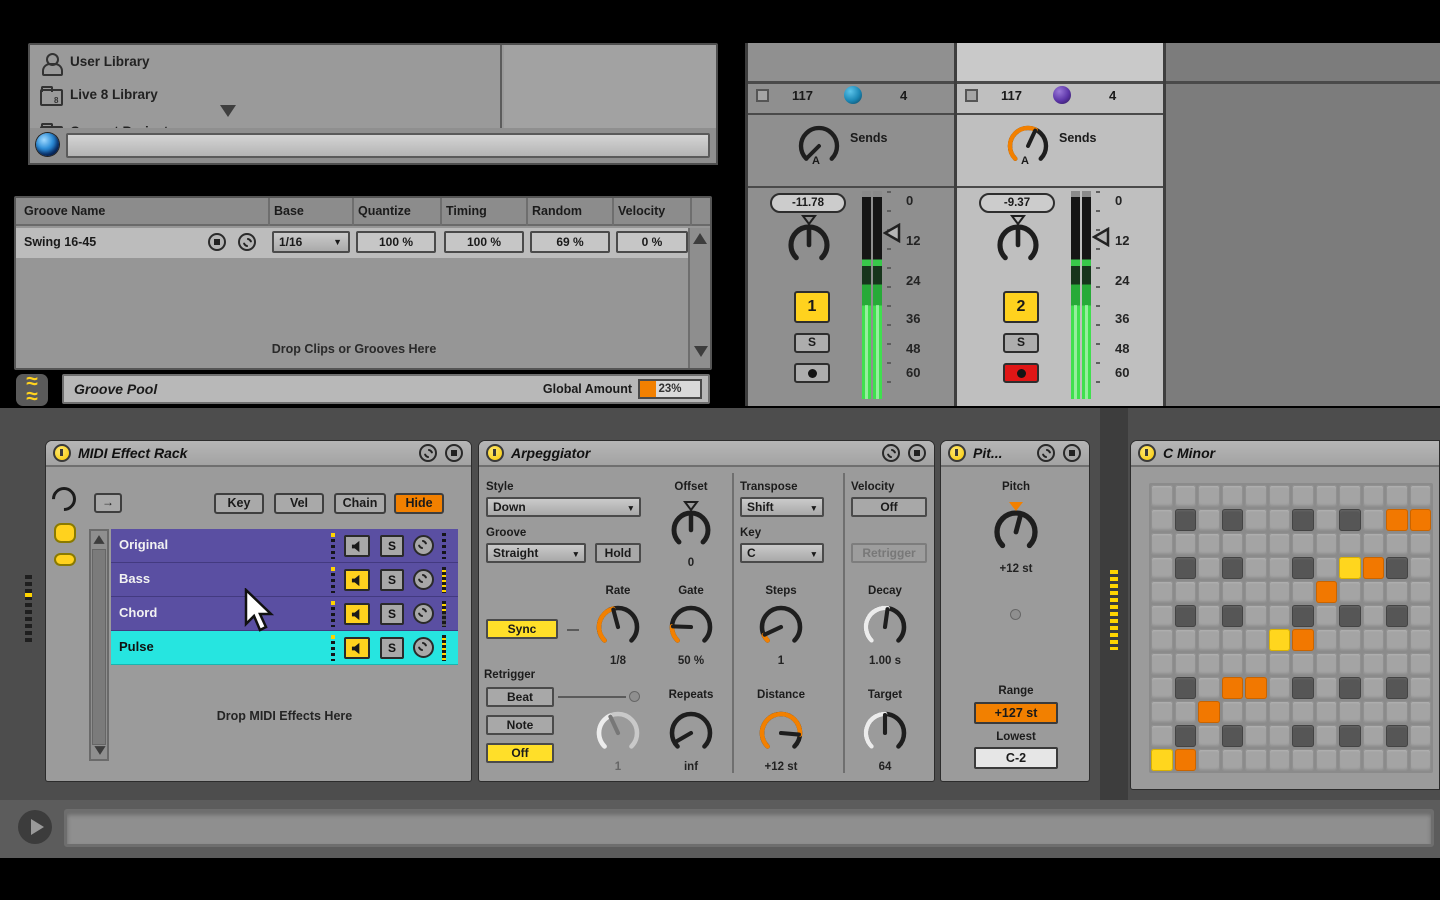 The image size is (1440, 900). Describe the element at coordinates (889, 507) in the screenshot. I see `velocity-mode-box: Off` at that location.